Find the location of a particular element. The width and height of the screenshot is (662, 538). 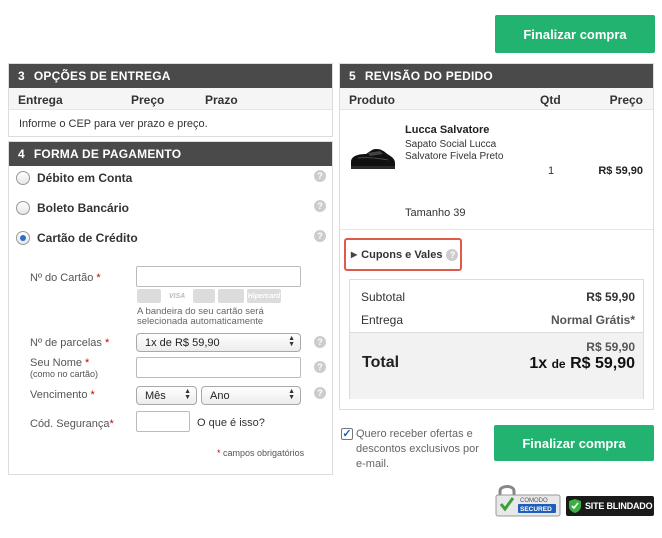

subtotal-row: Subtotal R$ 59,90 is located at coordinates (498, 297).